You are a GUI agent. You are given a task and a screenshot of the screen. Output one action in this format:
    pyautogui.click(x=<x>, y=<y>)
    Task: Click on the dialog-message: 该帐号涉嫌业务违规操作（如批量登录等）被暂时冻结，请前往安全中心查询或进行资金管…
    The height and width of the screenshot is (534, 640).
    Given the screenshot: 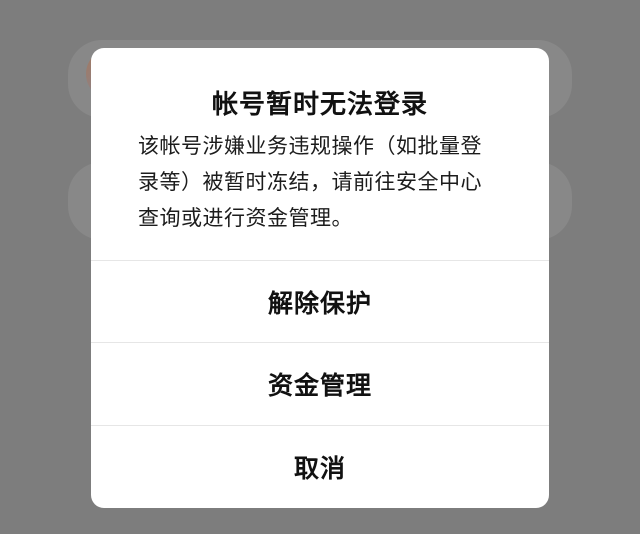 What is the action you would take?
    pyautogui.click(x=310, y=182)
    